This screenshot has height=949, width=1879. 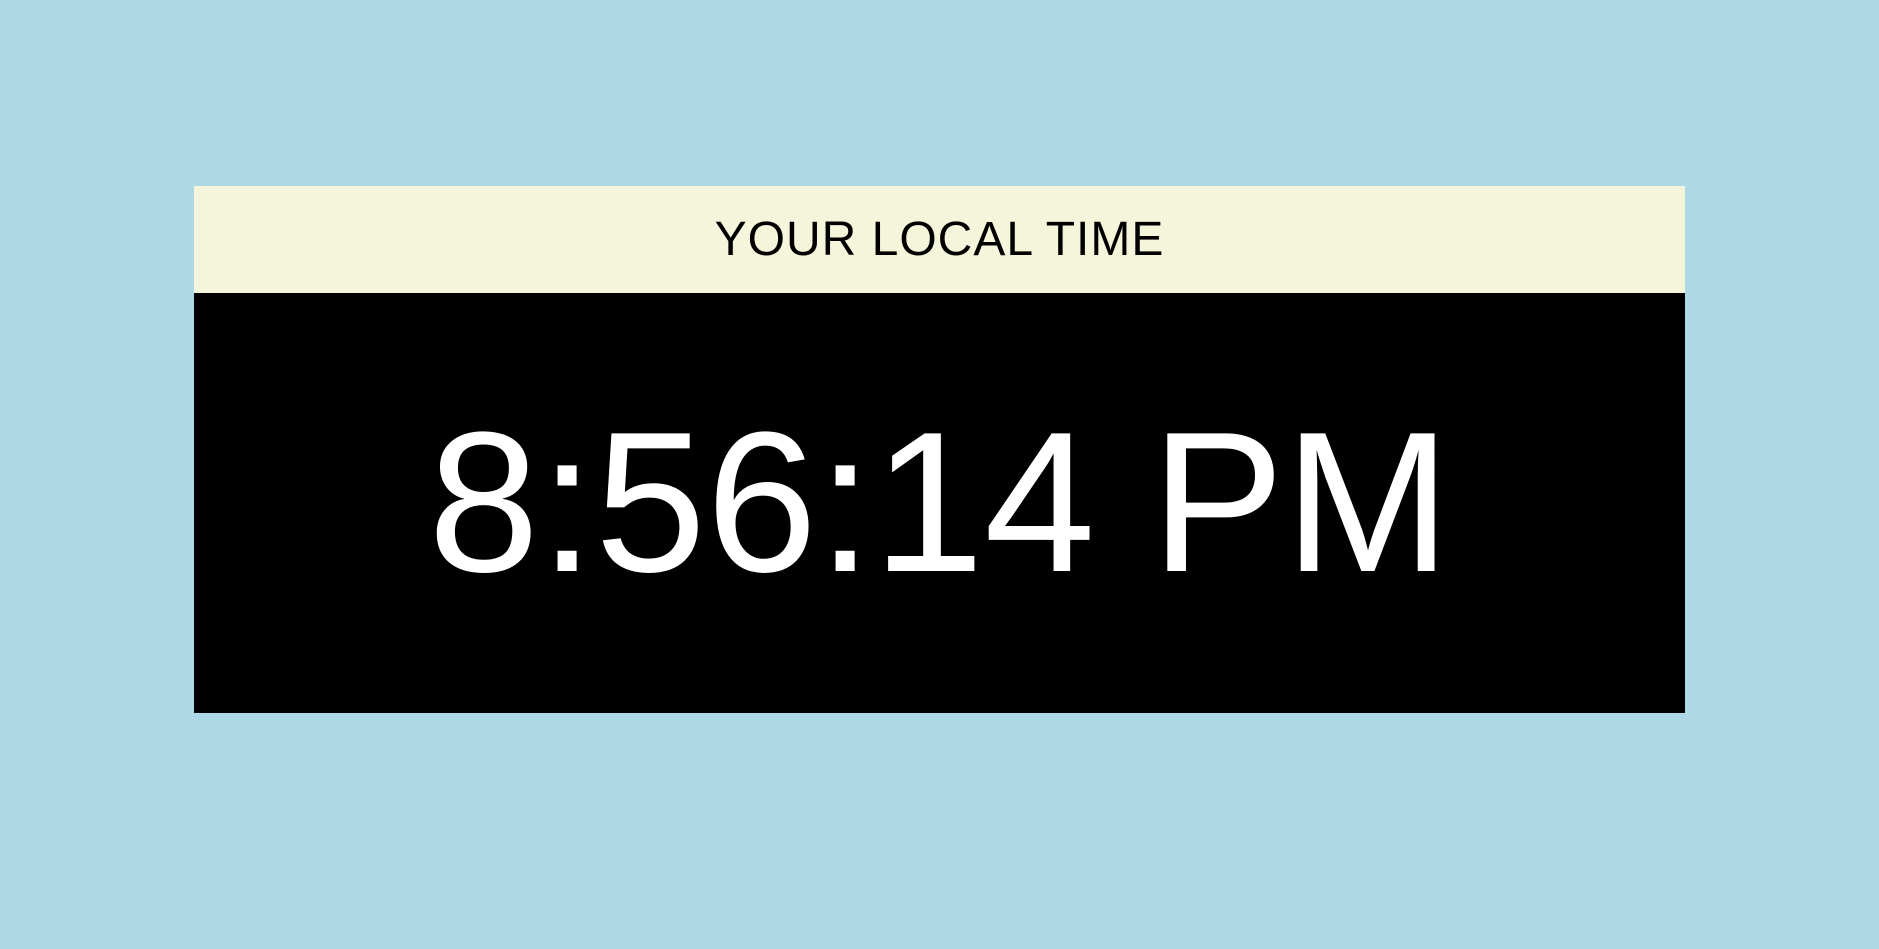 I want to click on clock-header: YOUR LOCAL TIME, so click(x=939, y=239).